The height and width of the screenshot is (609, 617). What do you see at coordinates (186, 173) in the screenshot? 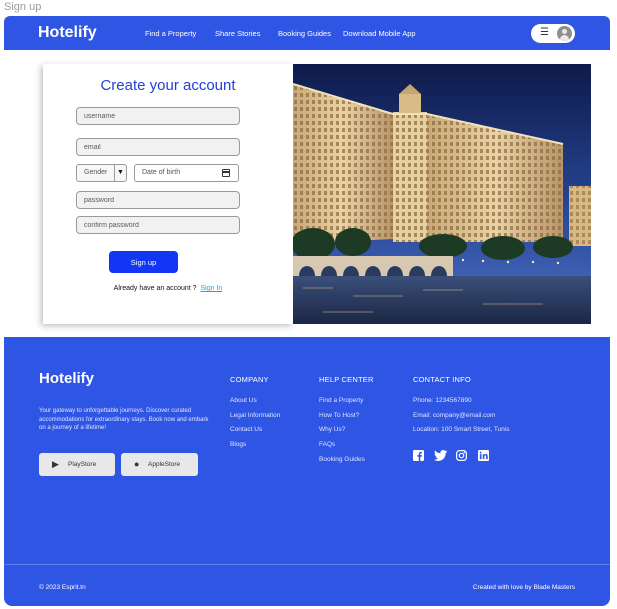
I see `date-of-birth-input: Date of birth` at bounding box center [186, 173].